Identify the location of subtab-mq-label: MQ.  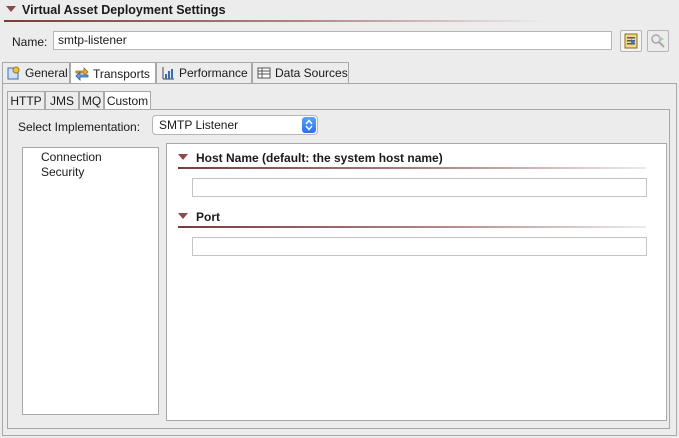
(91, 100).